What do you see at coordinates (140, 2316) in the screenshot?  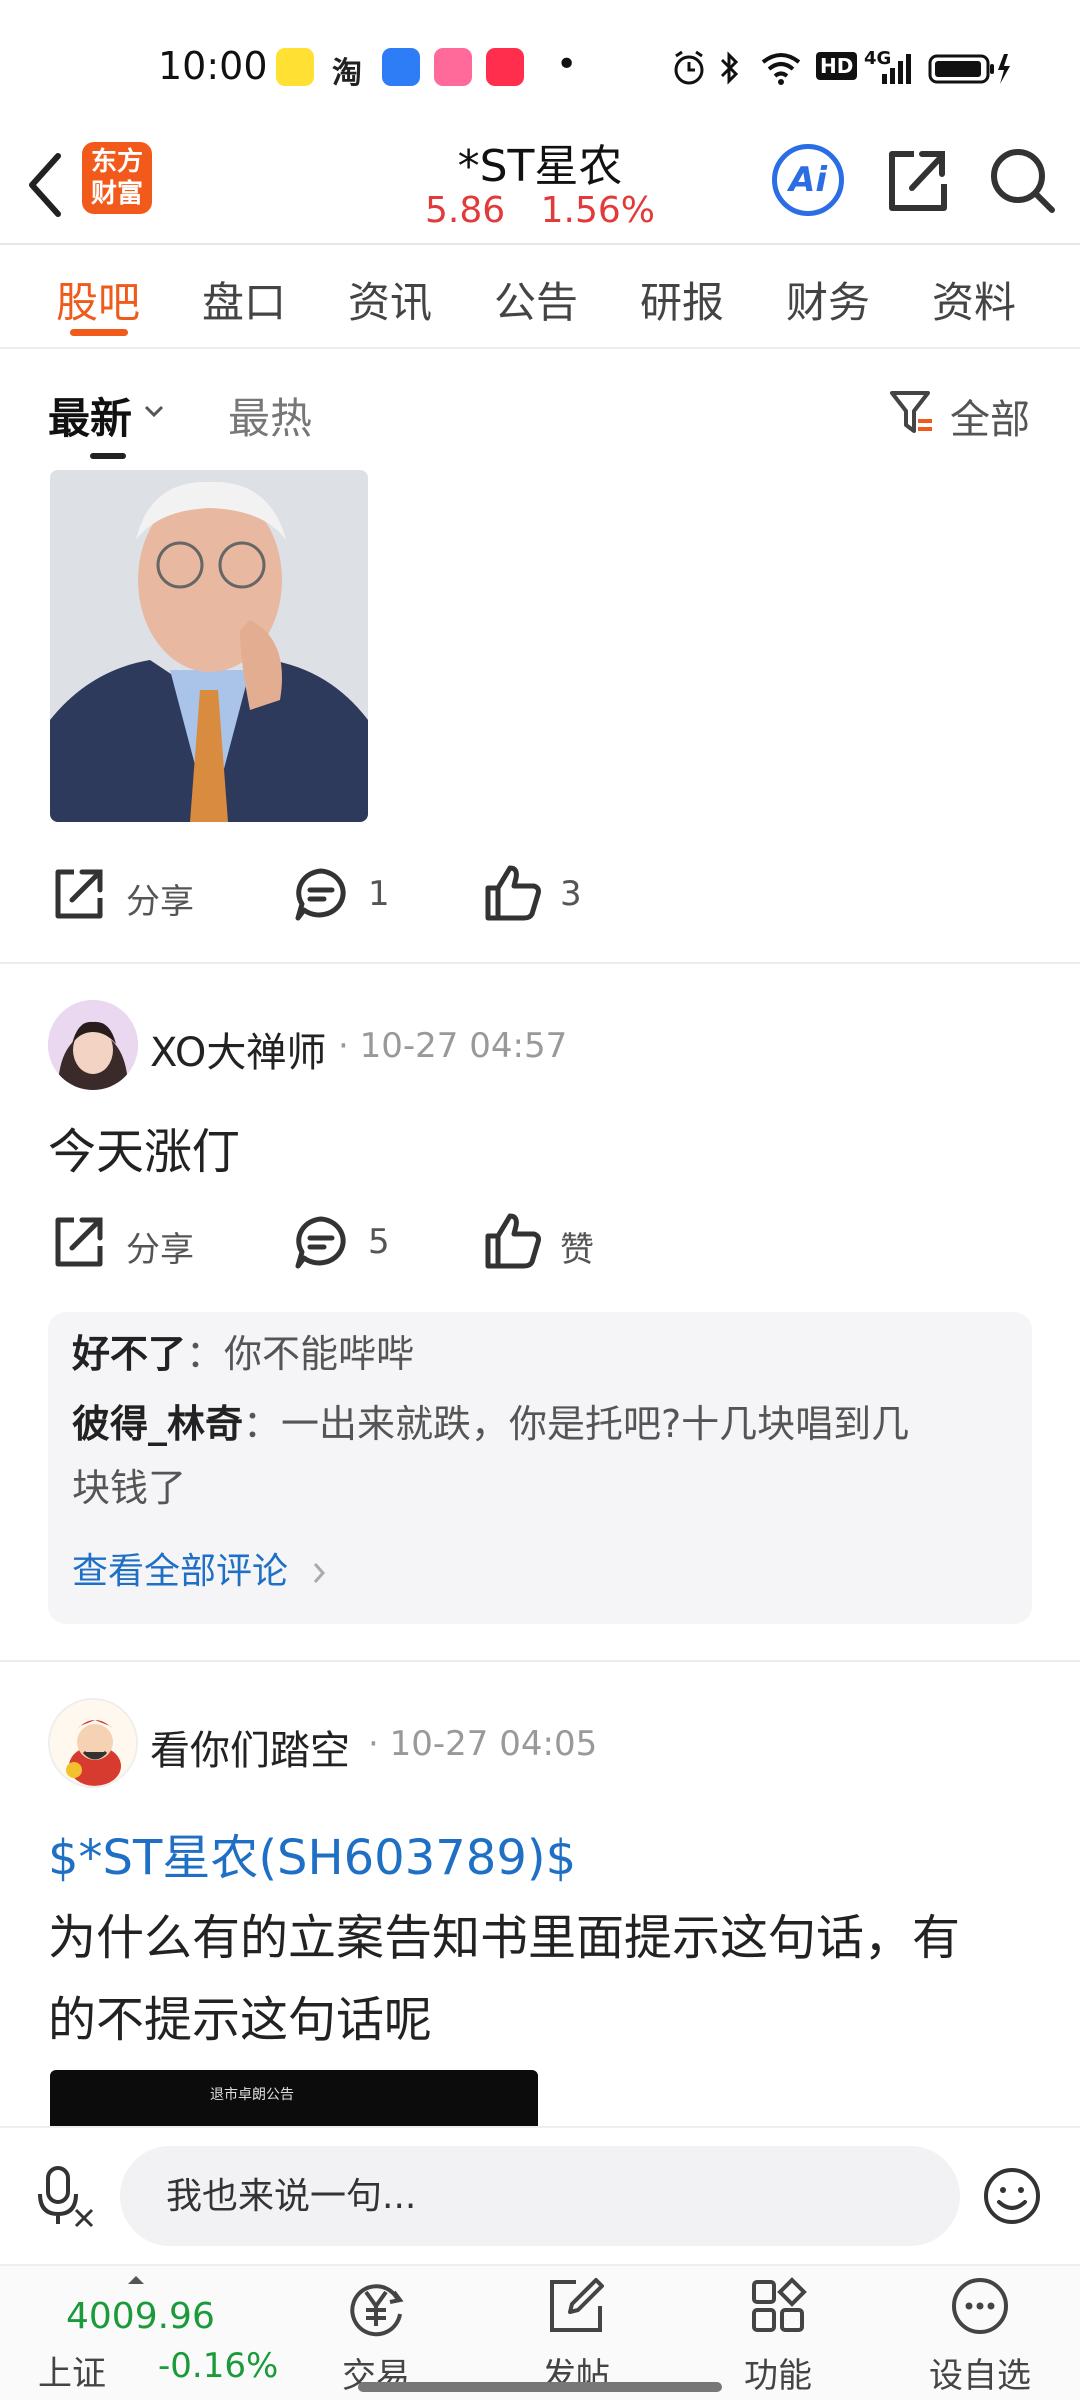 I see `index-value: 4009.96` at bounding box center [140, 2316].